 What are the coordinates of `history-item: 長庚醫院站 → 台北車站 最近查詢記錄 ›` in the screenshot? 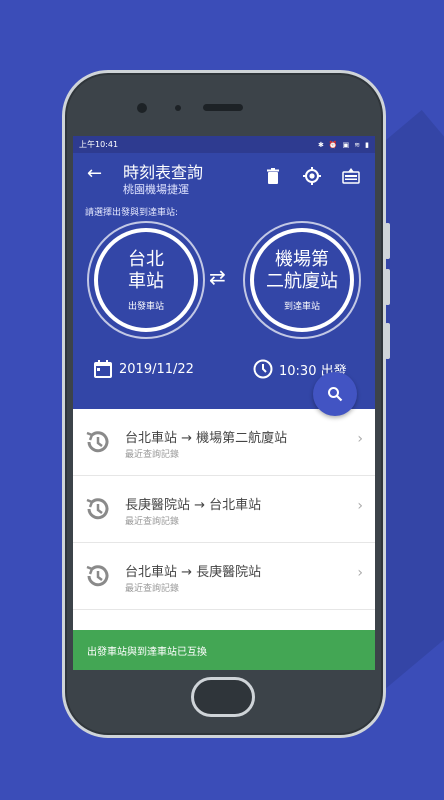 It's located at (224, 509).